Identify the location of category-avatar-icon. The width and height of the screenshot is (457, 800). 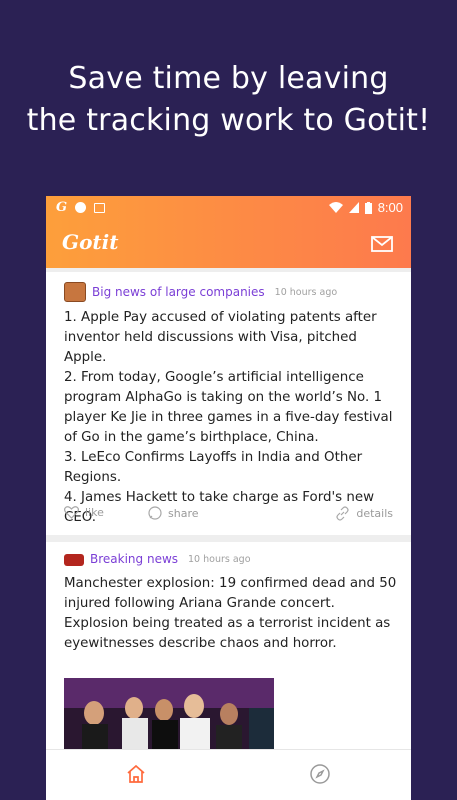
(75, 292).